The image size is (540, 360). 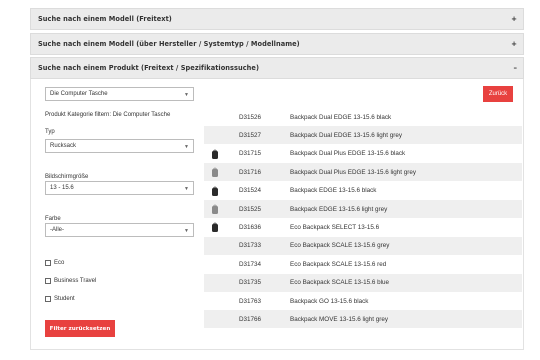 What do you see at coordinates (62, 188) in the screenshot?
I see `screen-size-select-value: 13 - 15.6` at bounding box center [62, 188].